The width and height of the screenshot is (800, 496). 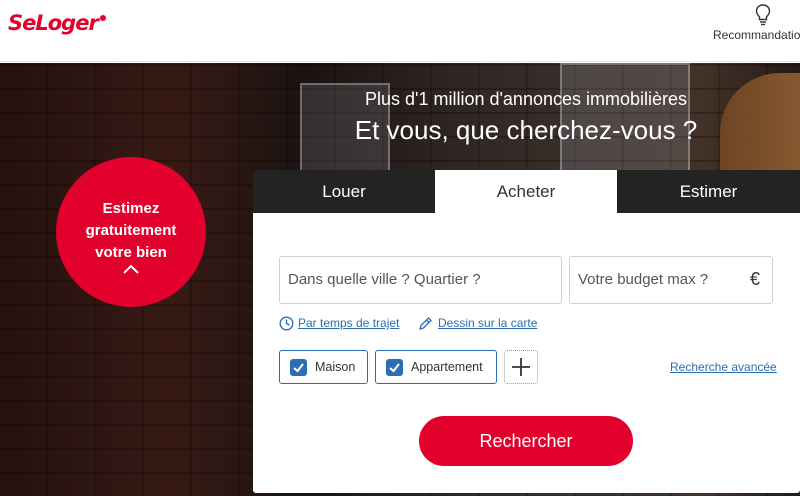 I want to click on currency-symbol: €, so click(x=754, y=279).